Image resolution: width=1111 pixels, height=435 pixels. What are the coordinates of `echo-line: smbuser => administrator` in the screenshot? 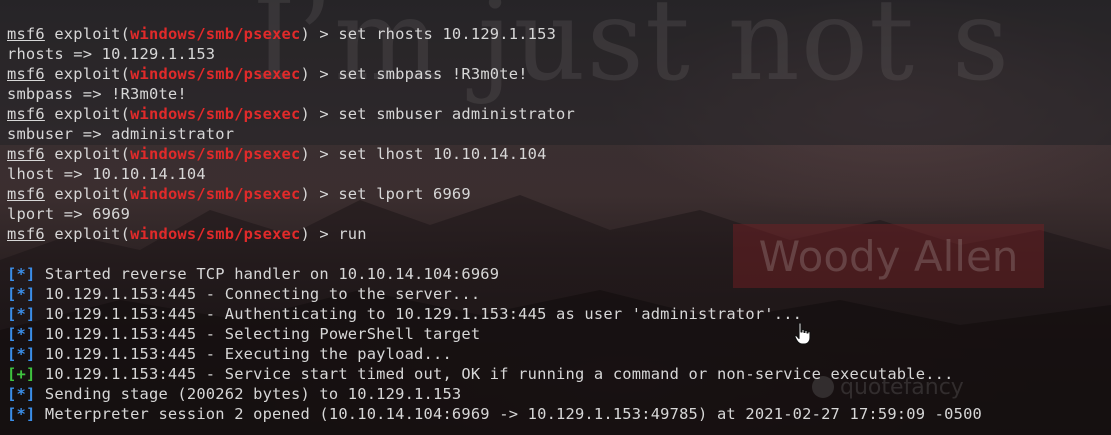 It's located at (121, 134).